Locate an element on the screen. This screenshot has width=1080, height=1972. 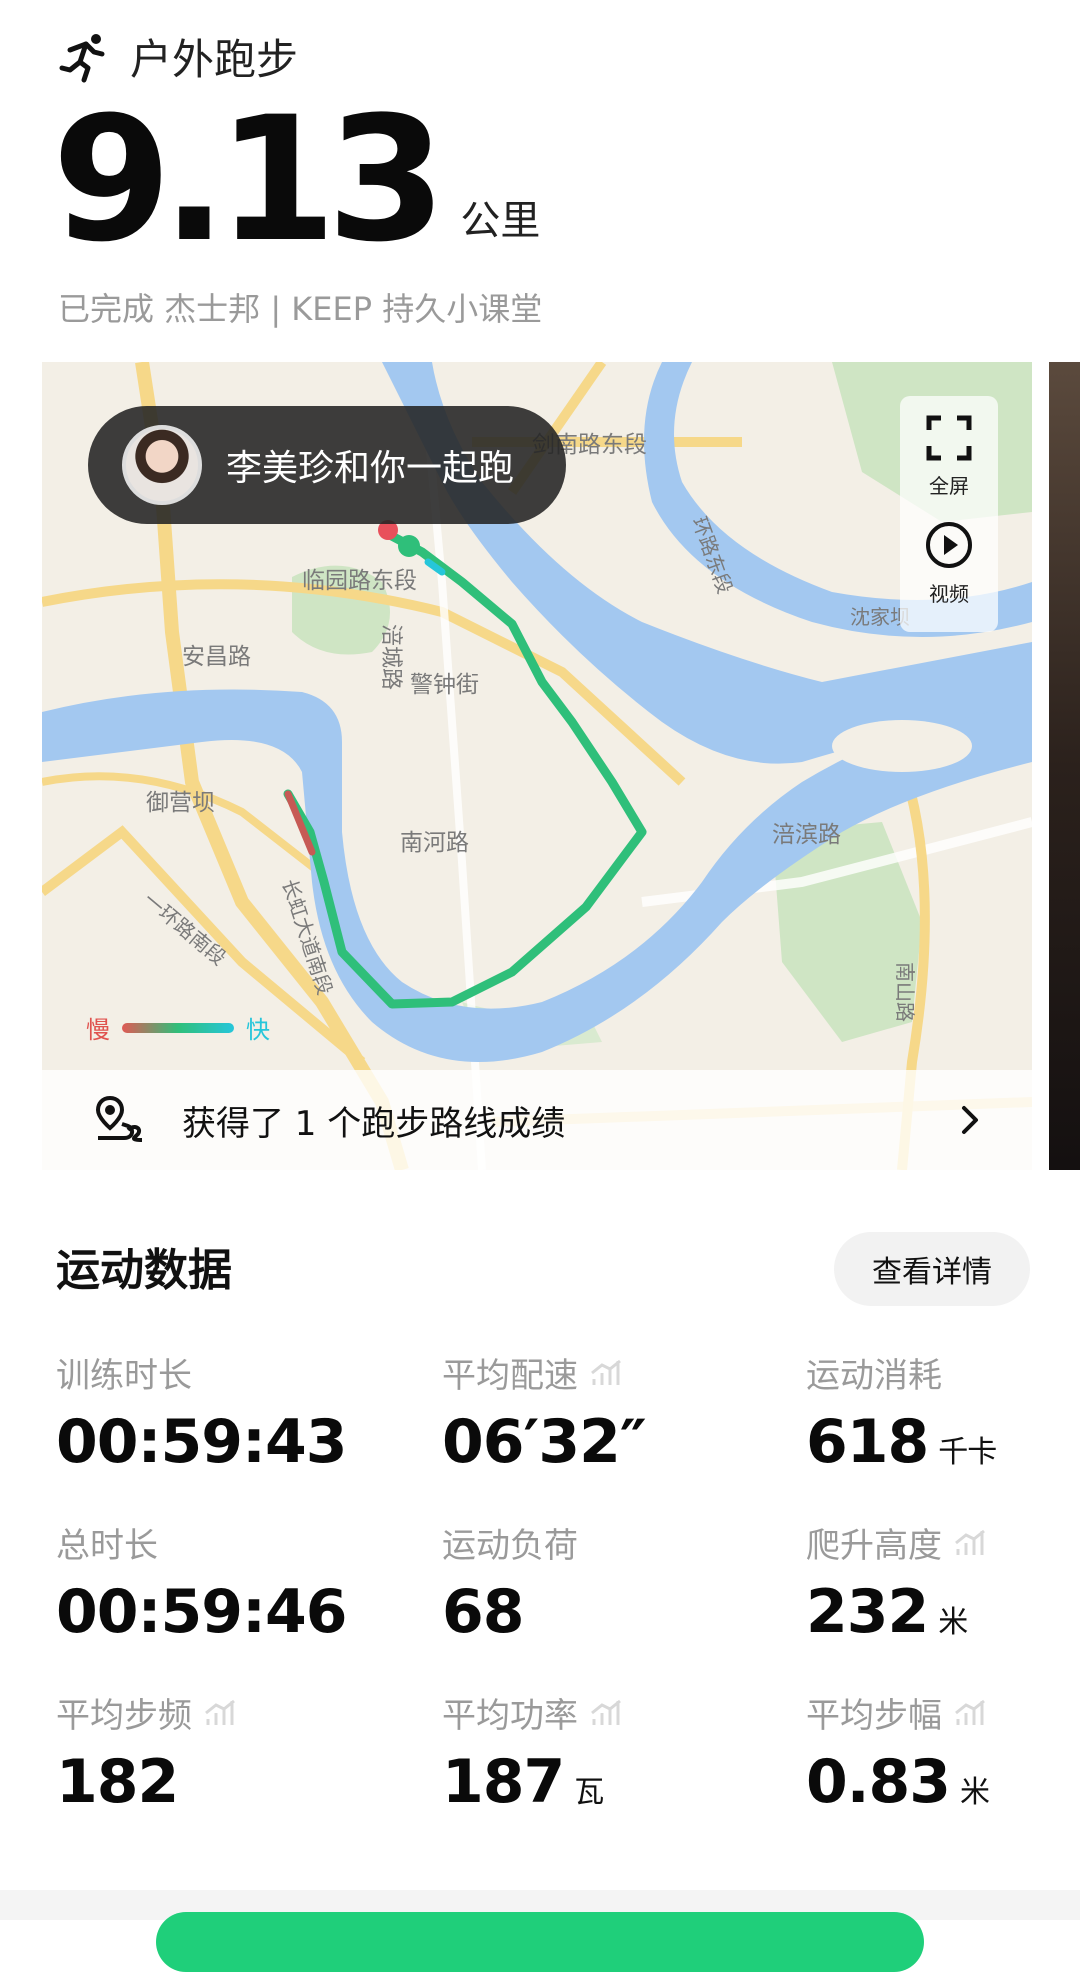
stat-elevation-gain: 爬升高度 232 米 is located at coordinates (896, 1582).